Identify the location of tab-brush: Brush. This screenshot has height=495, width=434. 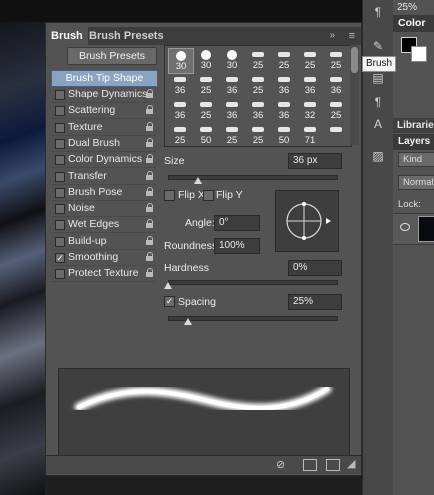
(67, 36).